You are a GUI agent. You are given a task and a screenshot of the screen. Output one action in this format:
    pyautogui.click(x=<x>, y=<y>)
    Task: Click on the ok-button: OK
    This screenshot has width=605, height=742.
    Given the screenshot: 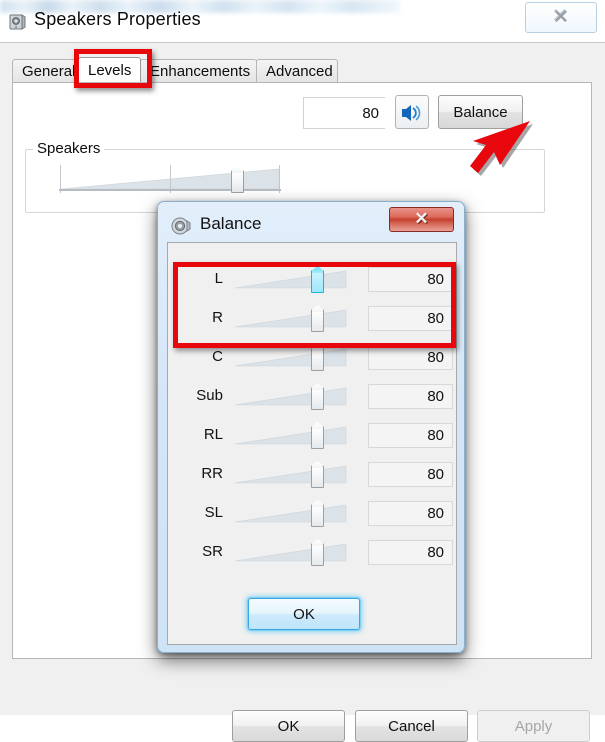 What is the action you would take?
    pyautogui.click(x=288, y=726)
    